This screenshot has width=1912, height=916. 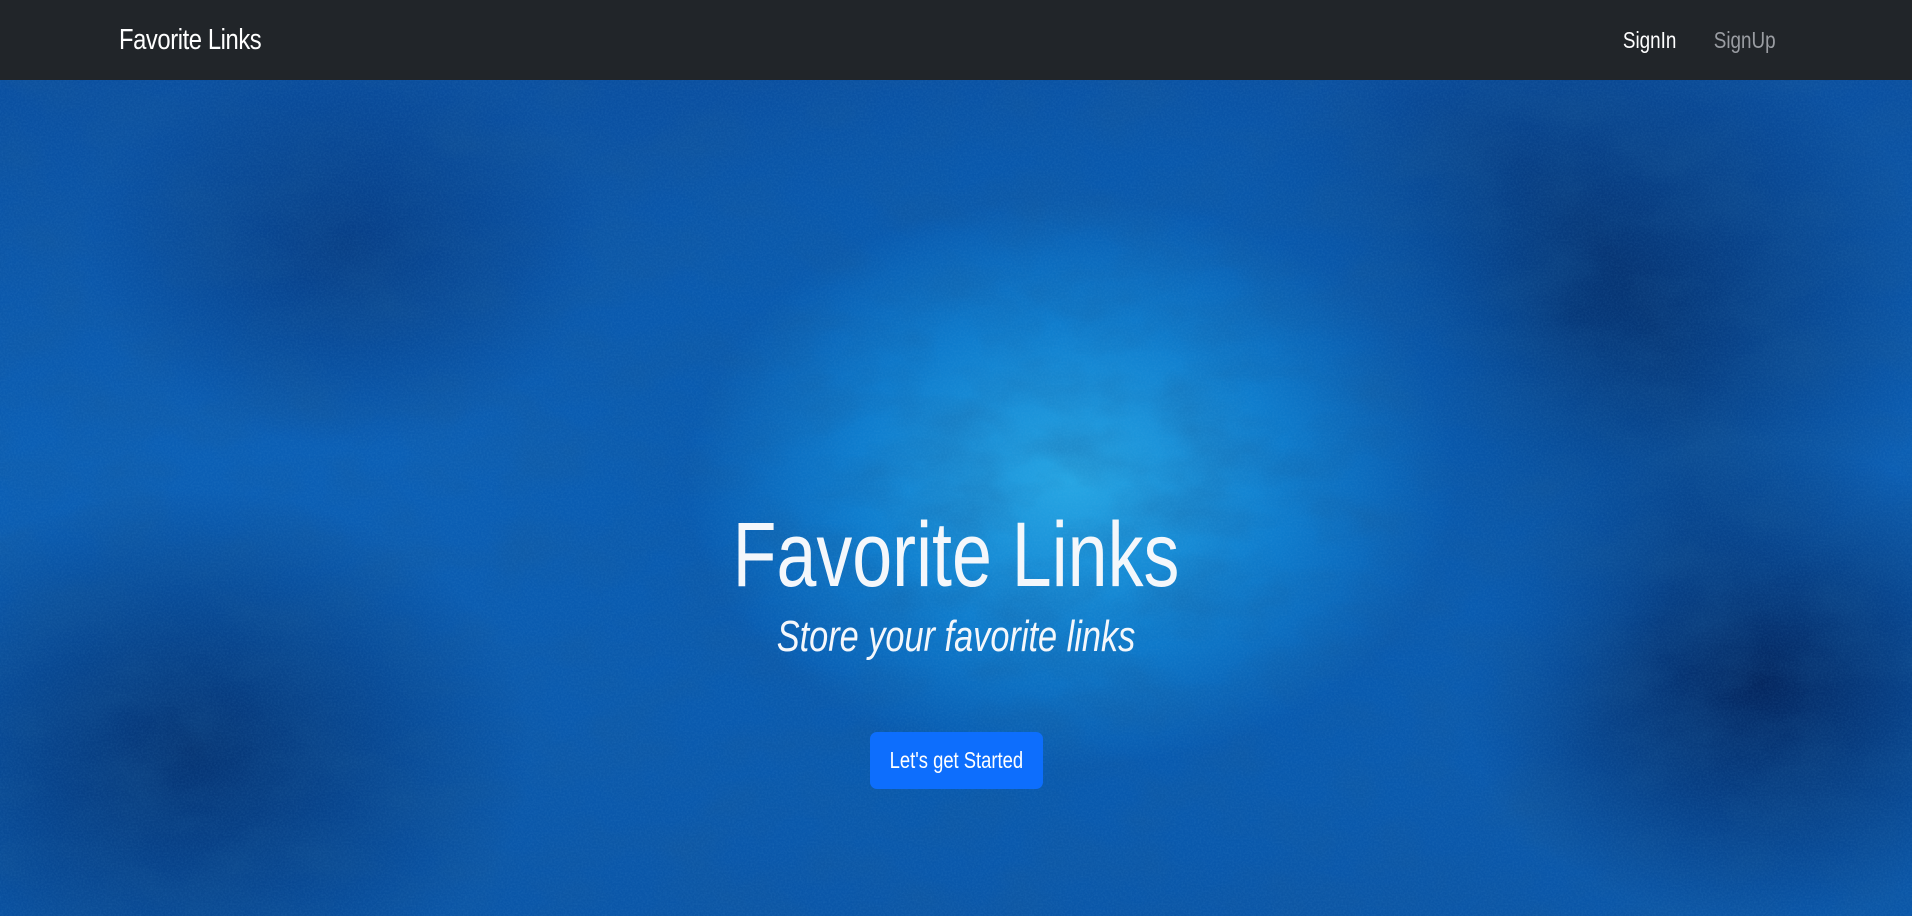 What do you see at coordinates (956, 40) in the screenshot?
I see `top-navbar: Favorite Links SignIn SignUp` at bounding box center [956, 40].